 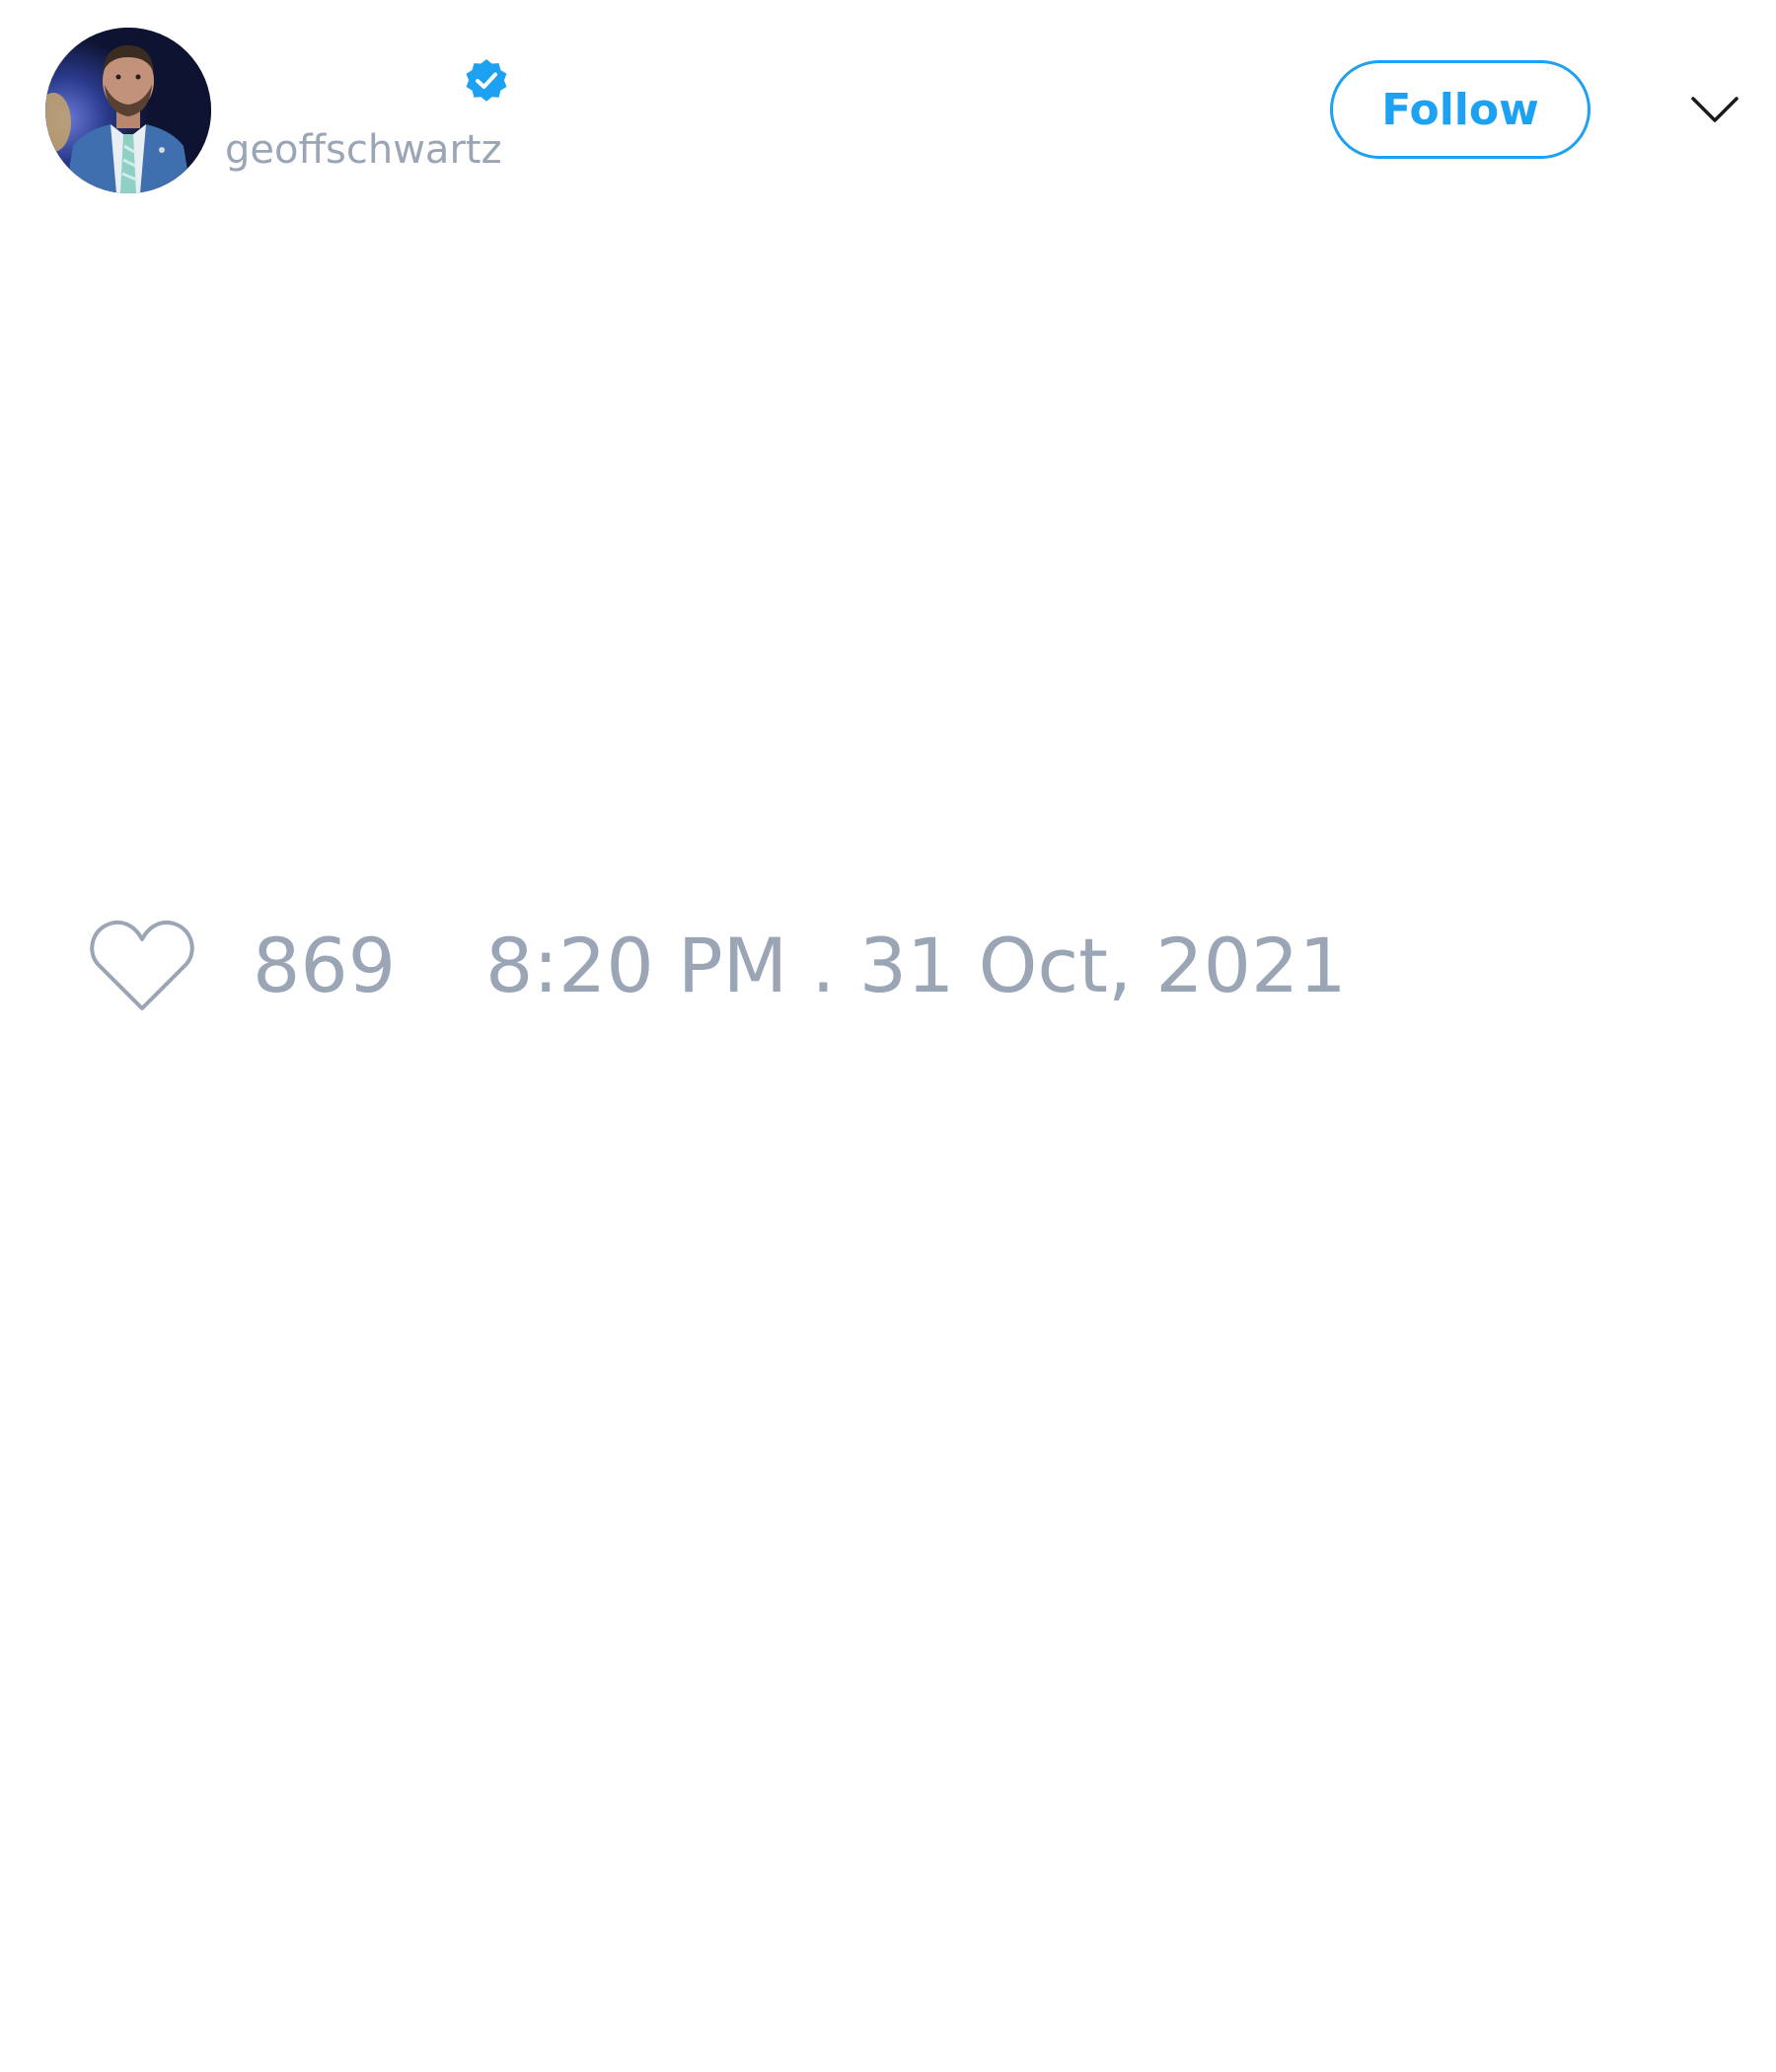 I want to click on tweet-timestamp: 8:20 PM . 31 Oct, 2021, so click(x=916, y=966).